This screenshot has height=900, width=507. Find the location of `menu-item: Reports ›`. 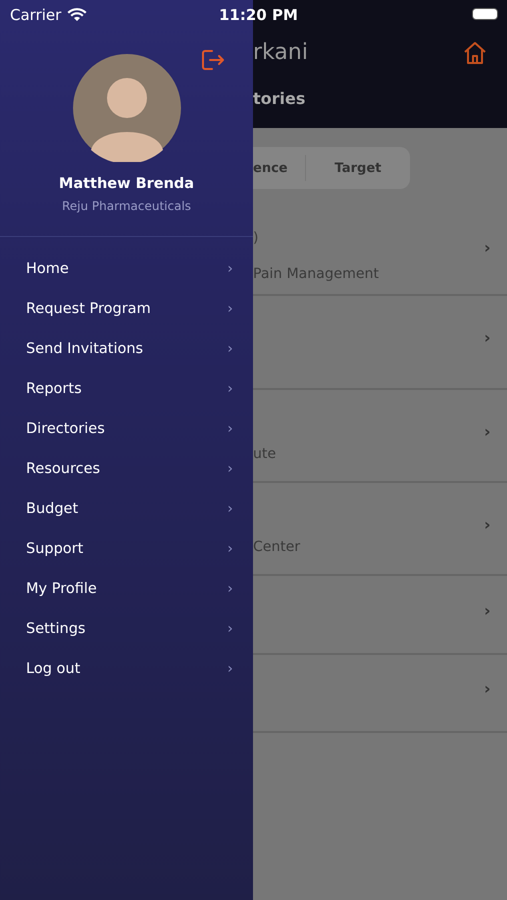

menu-item: Reports › is located at coordinates (126, 389).